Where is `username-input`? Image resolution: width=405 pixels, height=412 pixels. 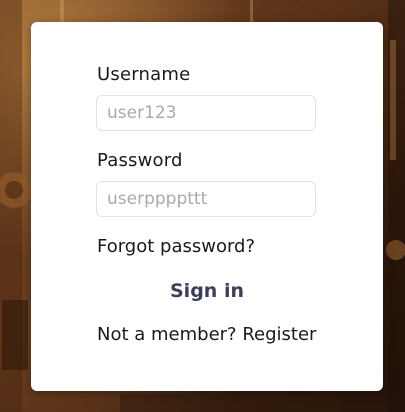 username-input is located at coordinates (206, 113).